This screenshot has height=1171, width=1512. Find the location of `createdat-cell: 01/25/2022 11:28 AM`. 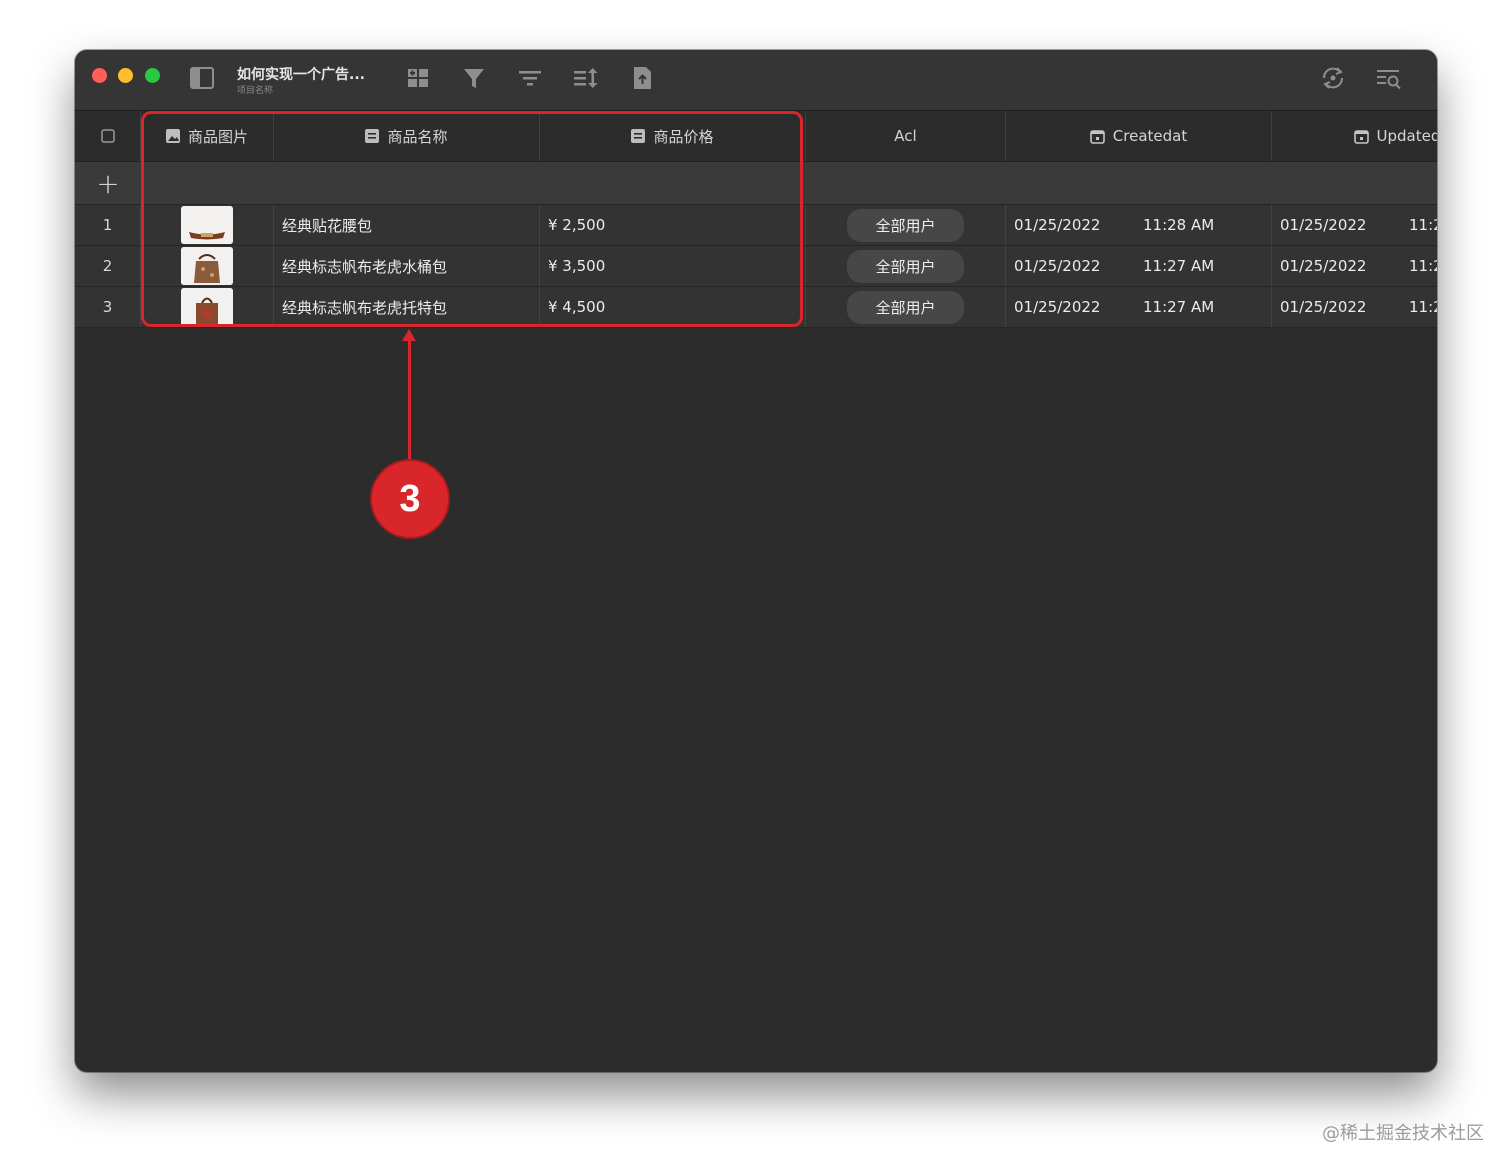

createdat-cell: 01/25/2022 11:28 AM is located at coordinates (1139, 225).